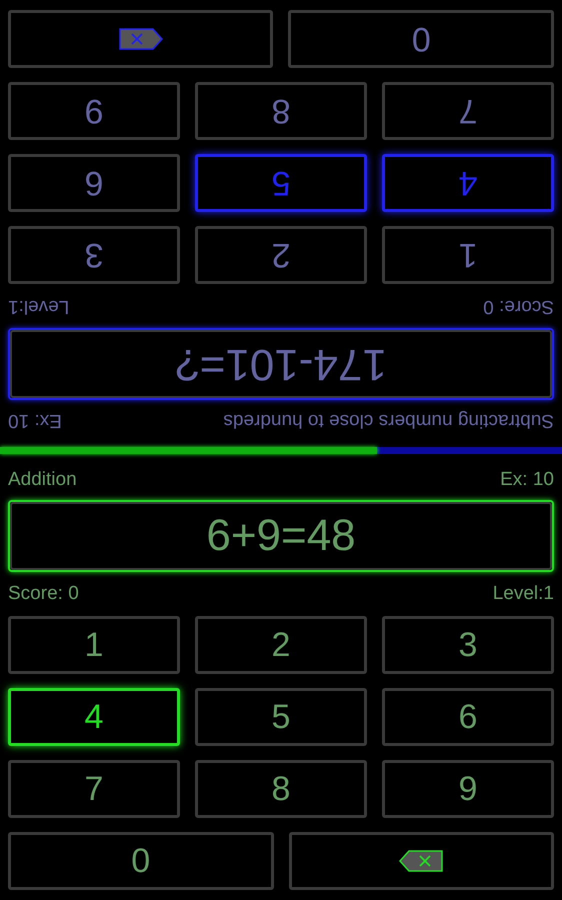 The image size is (562, 900). I want to click on topic-label: Addition, so click(42, 480).